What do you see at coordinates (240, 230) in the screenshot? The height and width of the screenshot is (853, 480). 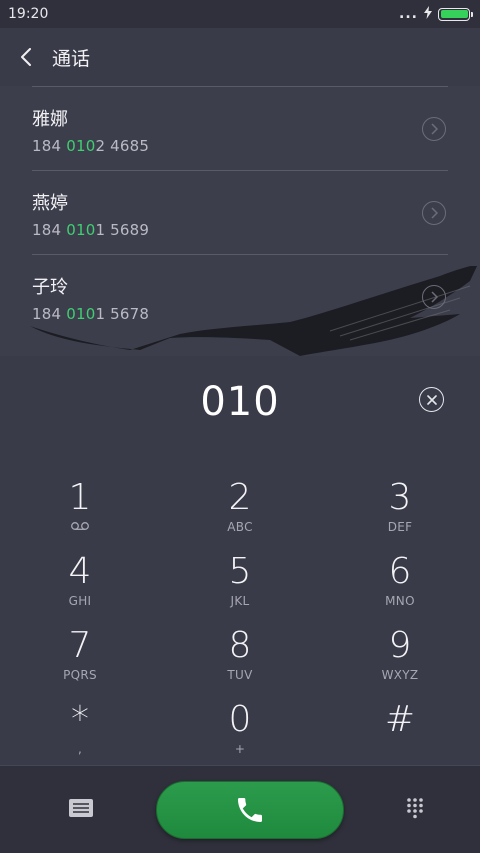 I see `contact-number: 184 0101 5689` at bounding box center [240, 230].